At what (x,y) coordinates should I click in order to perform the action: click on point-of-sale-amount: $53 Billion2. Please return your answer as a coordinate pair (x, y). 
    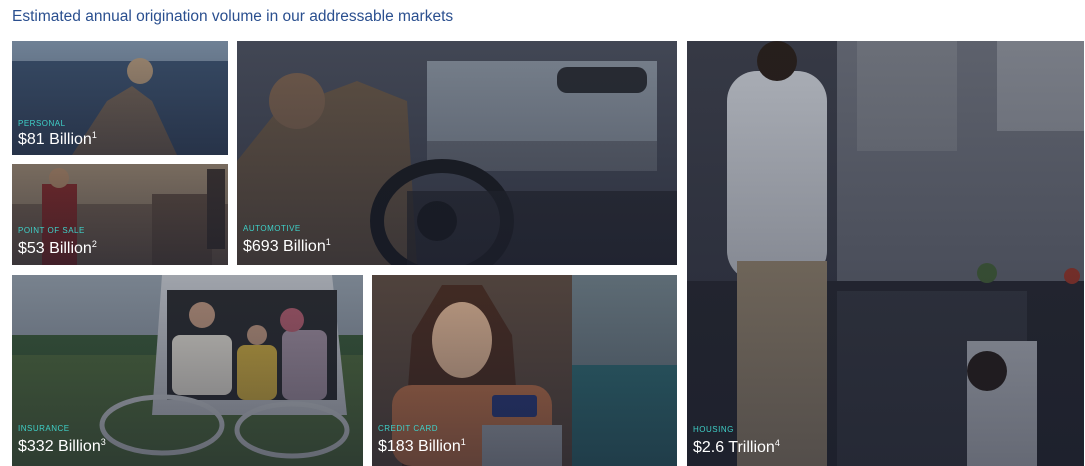
    Looking at the image, I should click on (57, 248).